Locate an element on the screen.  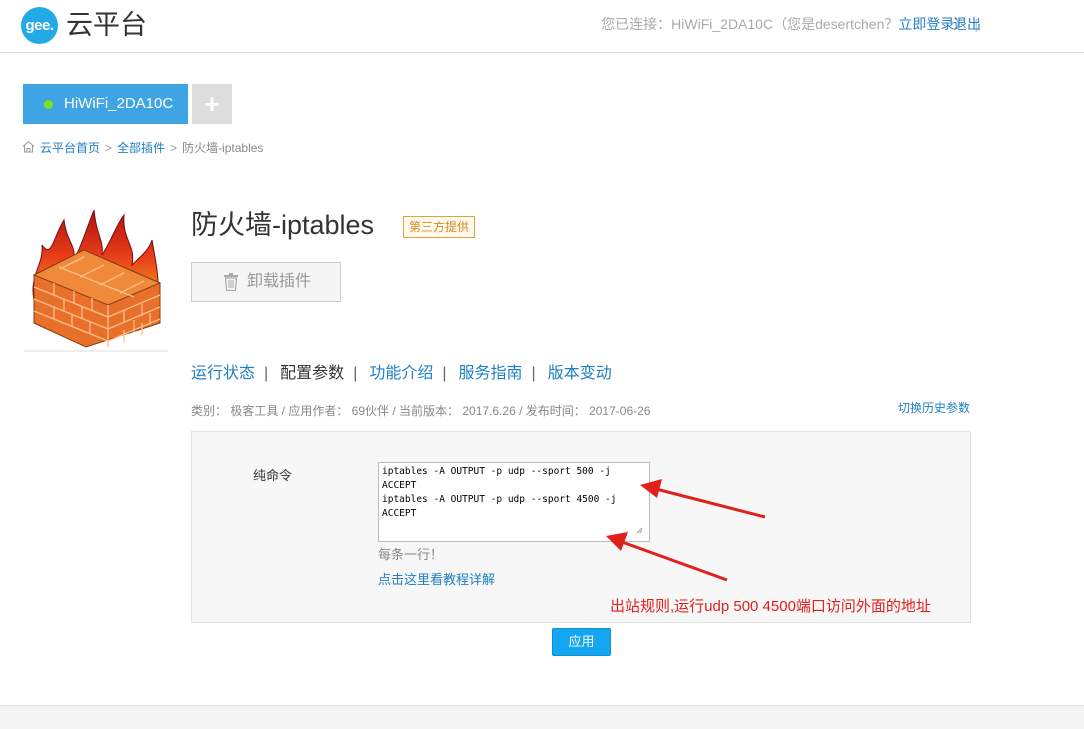
apply-button: 应用 is located at coordinates (581, 642).